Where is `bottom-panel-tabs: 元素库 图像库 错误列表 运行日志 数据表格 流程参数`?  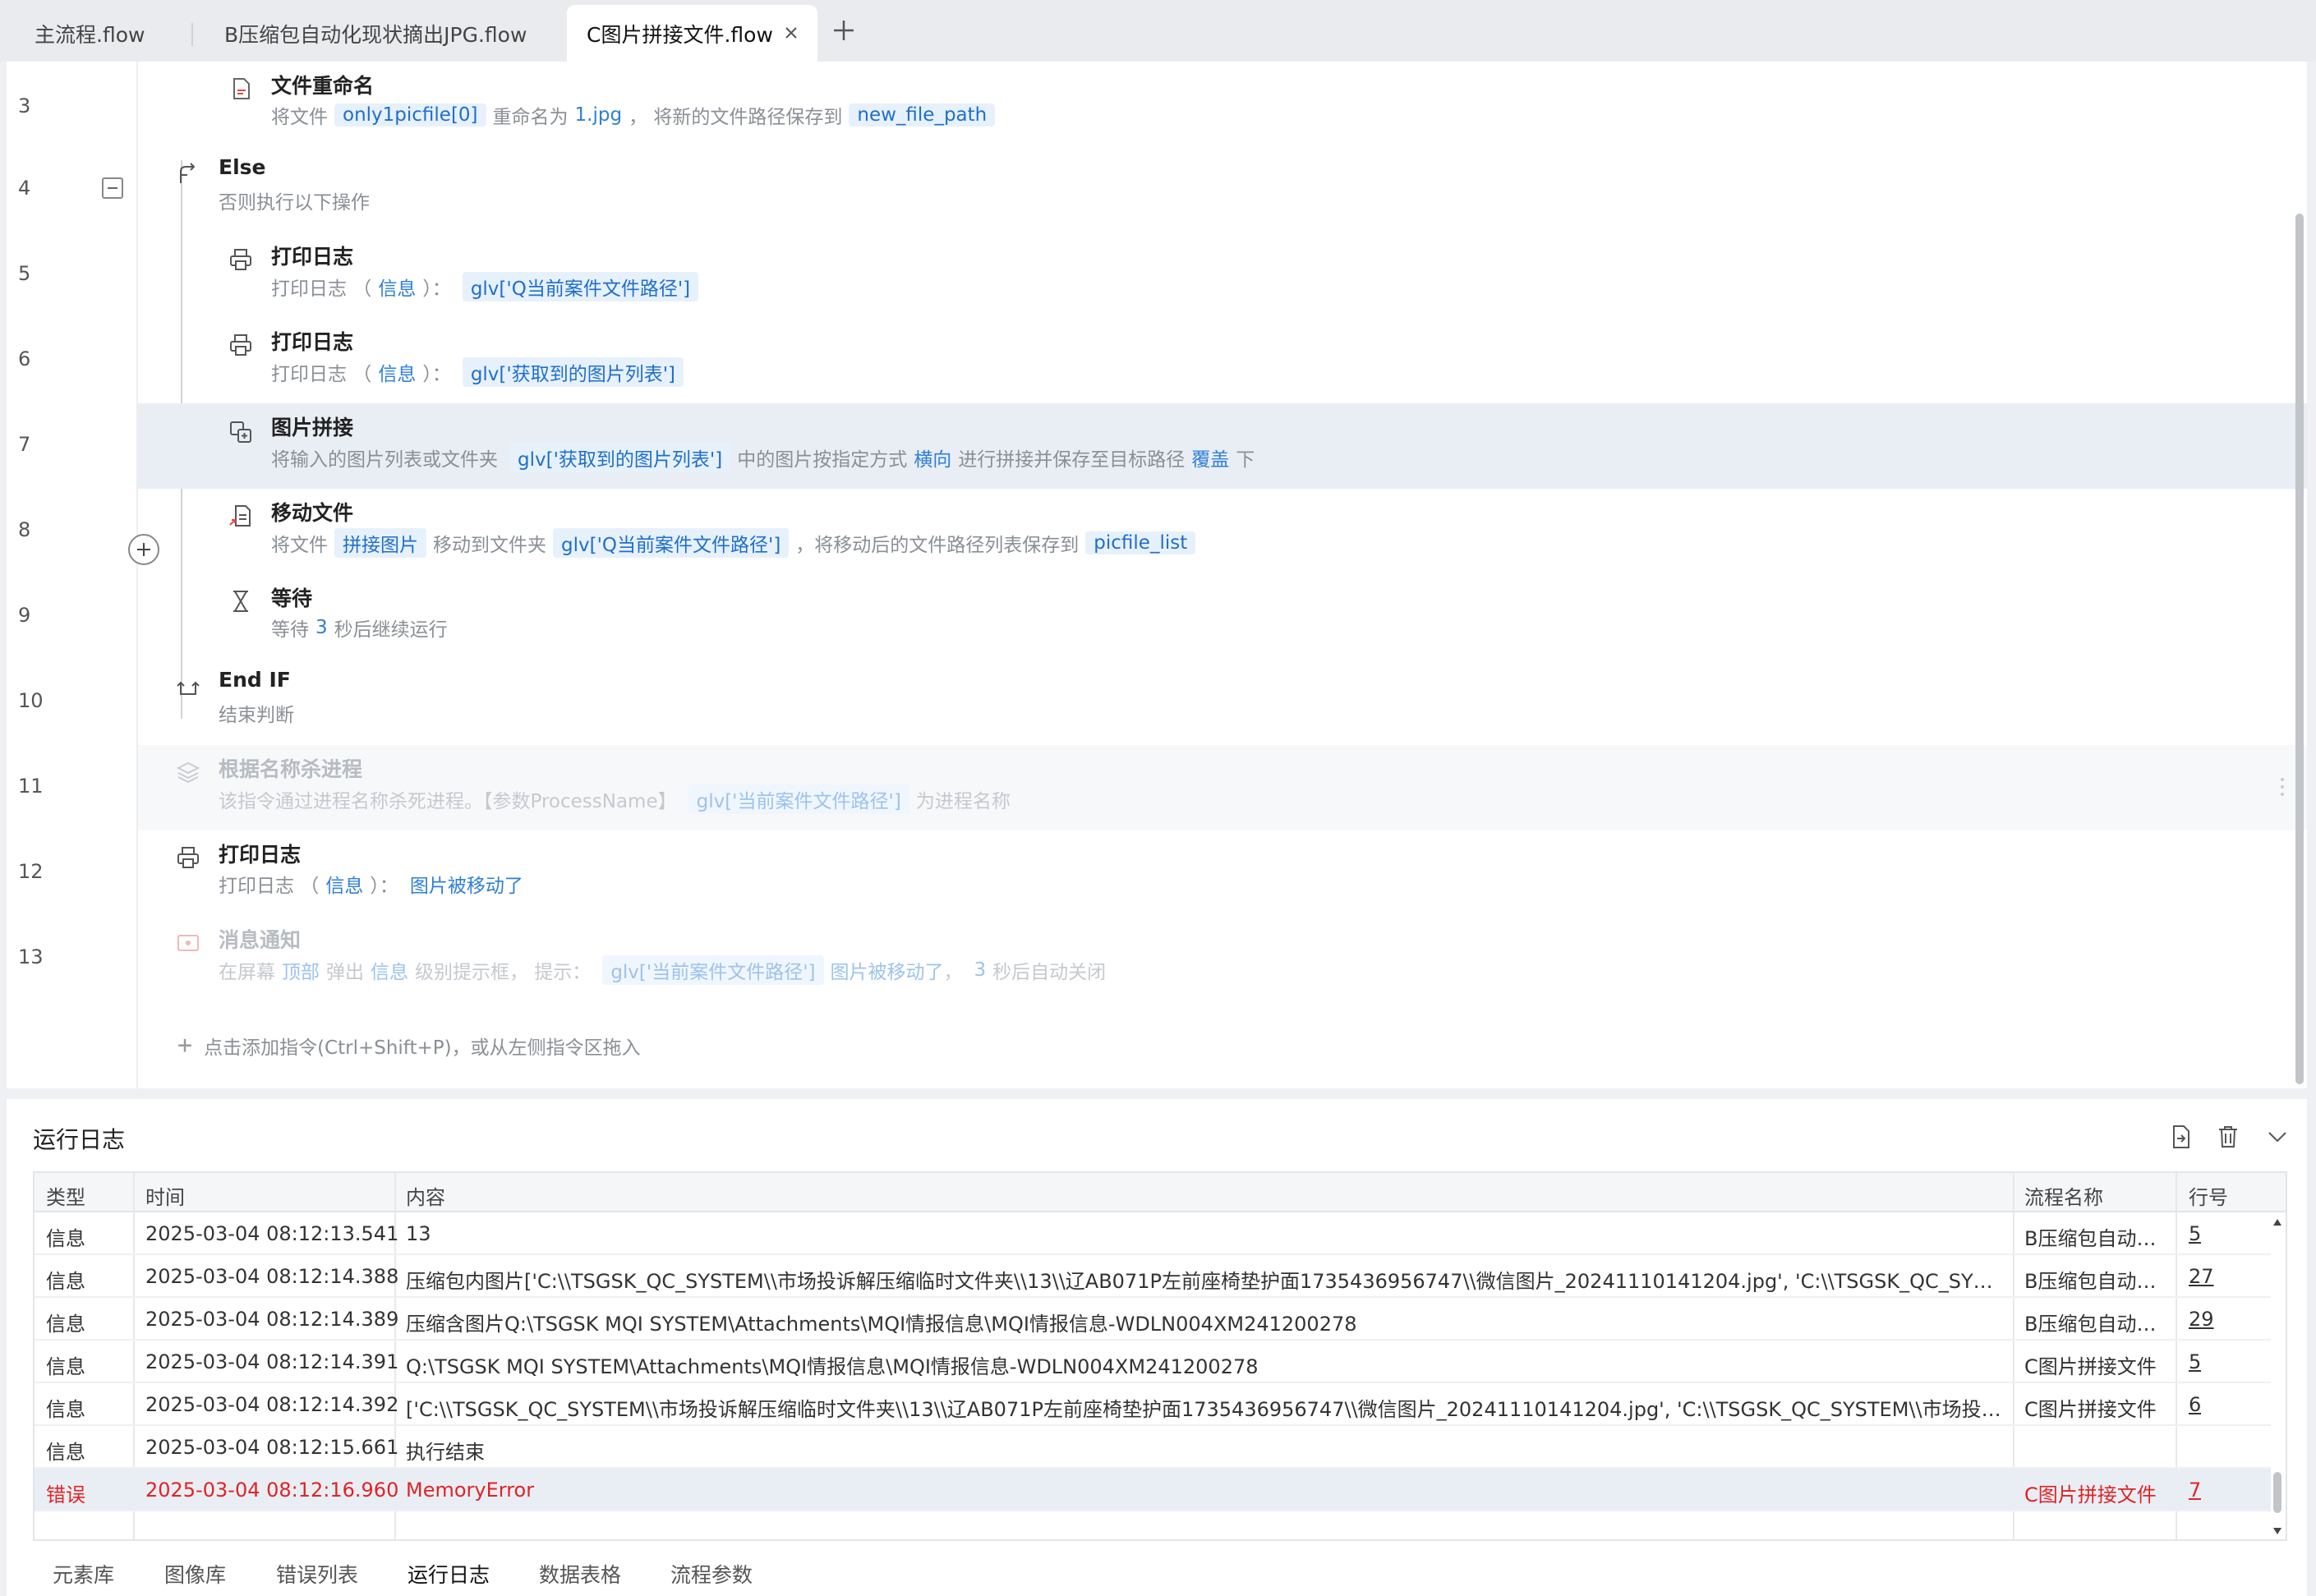 bottom-panel-tabs: 元素库 图像库 错误列表 运行日志 数据表格 流程参数 is located at coordinates (1157, 1574).